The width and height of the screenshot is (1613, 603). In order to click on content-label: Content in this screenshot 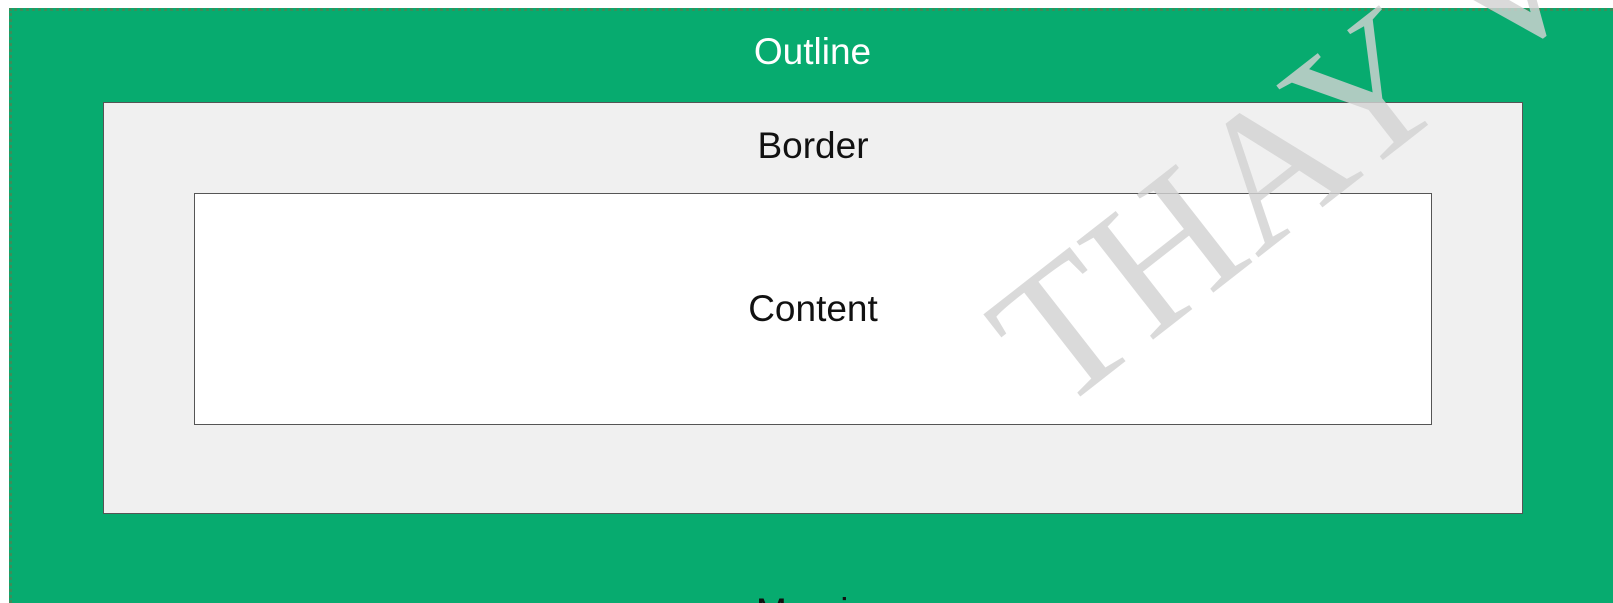, I will do `click(813, 308)`.